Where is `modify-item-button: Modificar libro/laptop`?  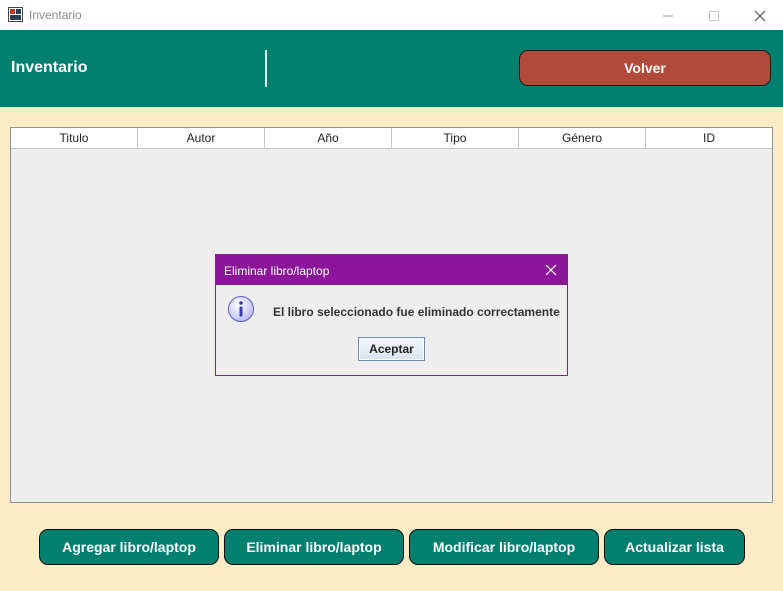 modify-item-button: Modificar libro/laptop is located at coordinates (504, 547).